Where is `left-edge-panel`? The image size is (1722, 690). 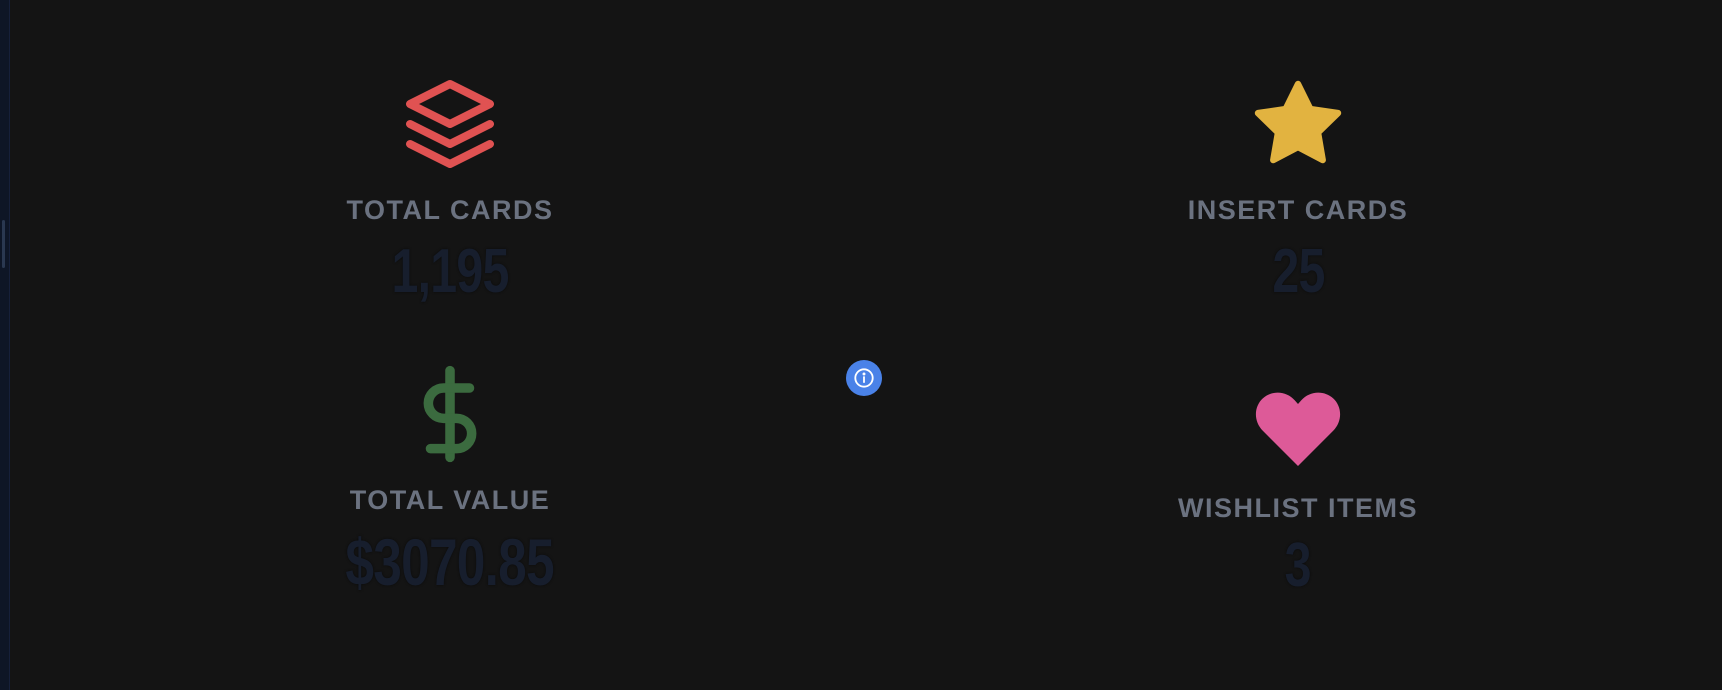 left-edge-panel is located at coordinates (5, 345).